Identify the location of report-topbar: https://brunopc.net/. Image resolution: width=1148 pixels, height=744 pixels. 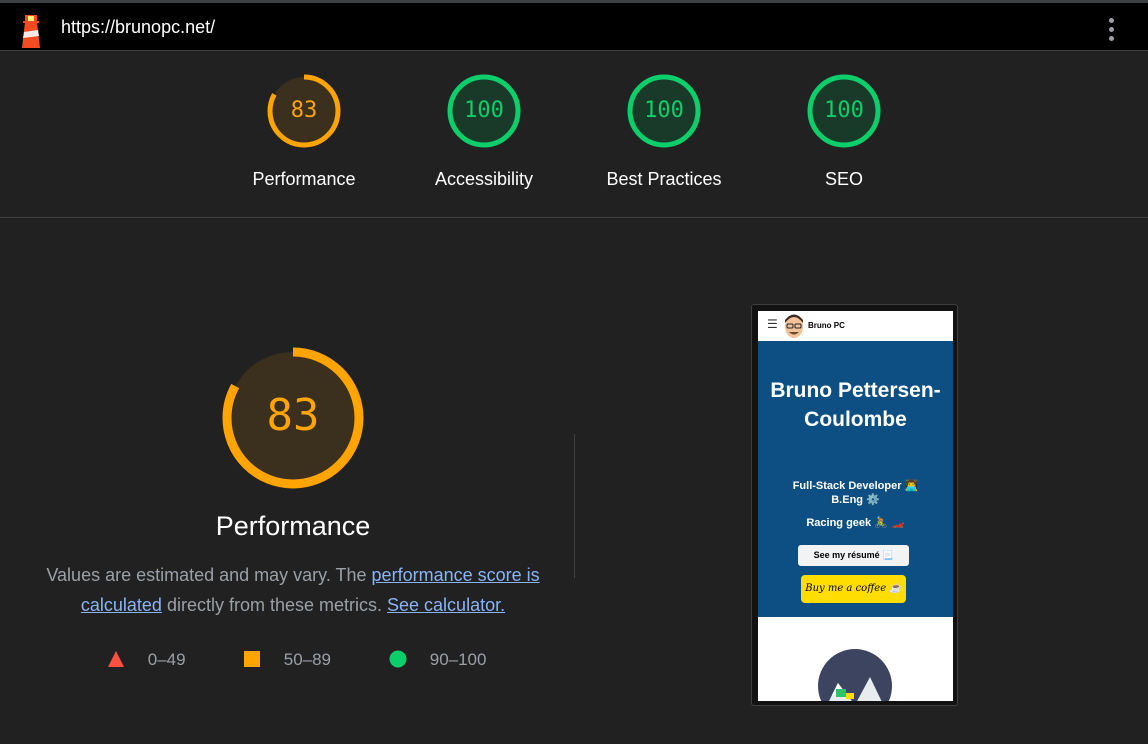
(574, 25).